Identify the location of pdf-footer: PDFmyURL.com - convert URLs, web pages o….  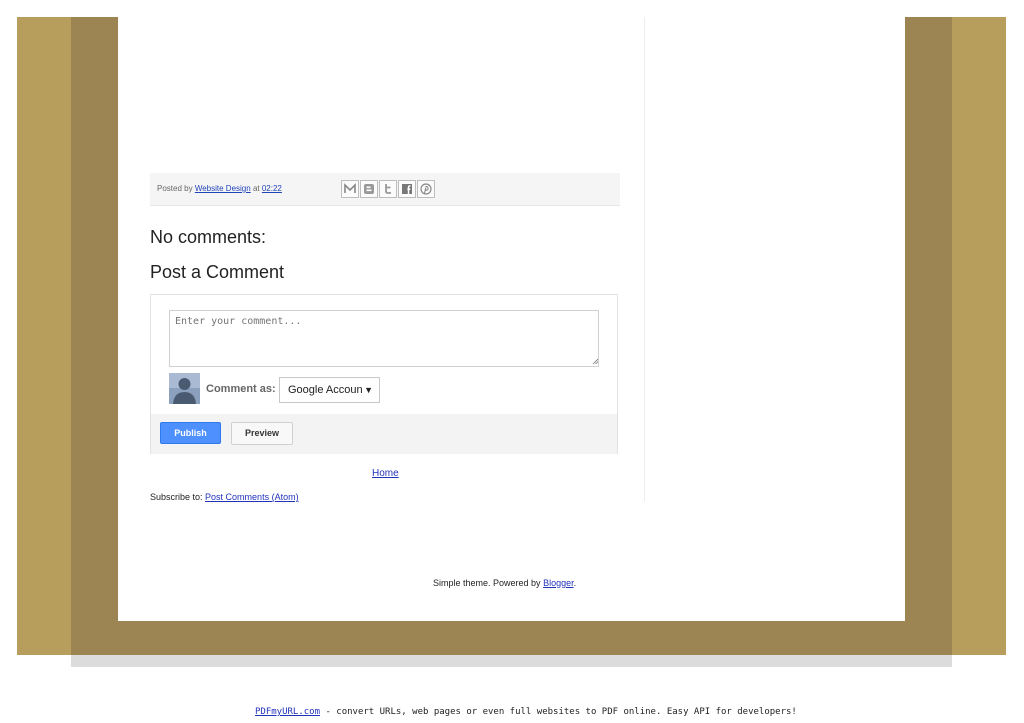
(526, 712).